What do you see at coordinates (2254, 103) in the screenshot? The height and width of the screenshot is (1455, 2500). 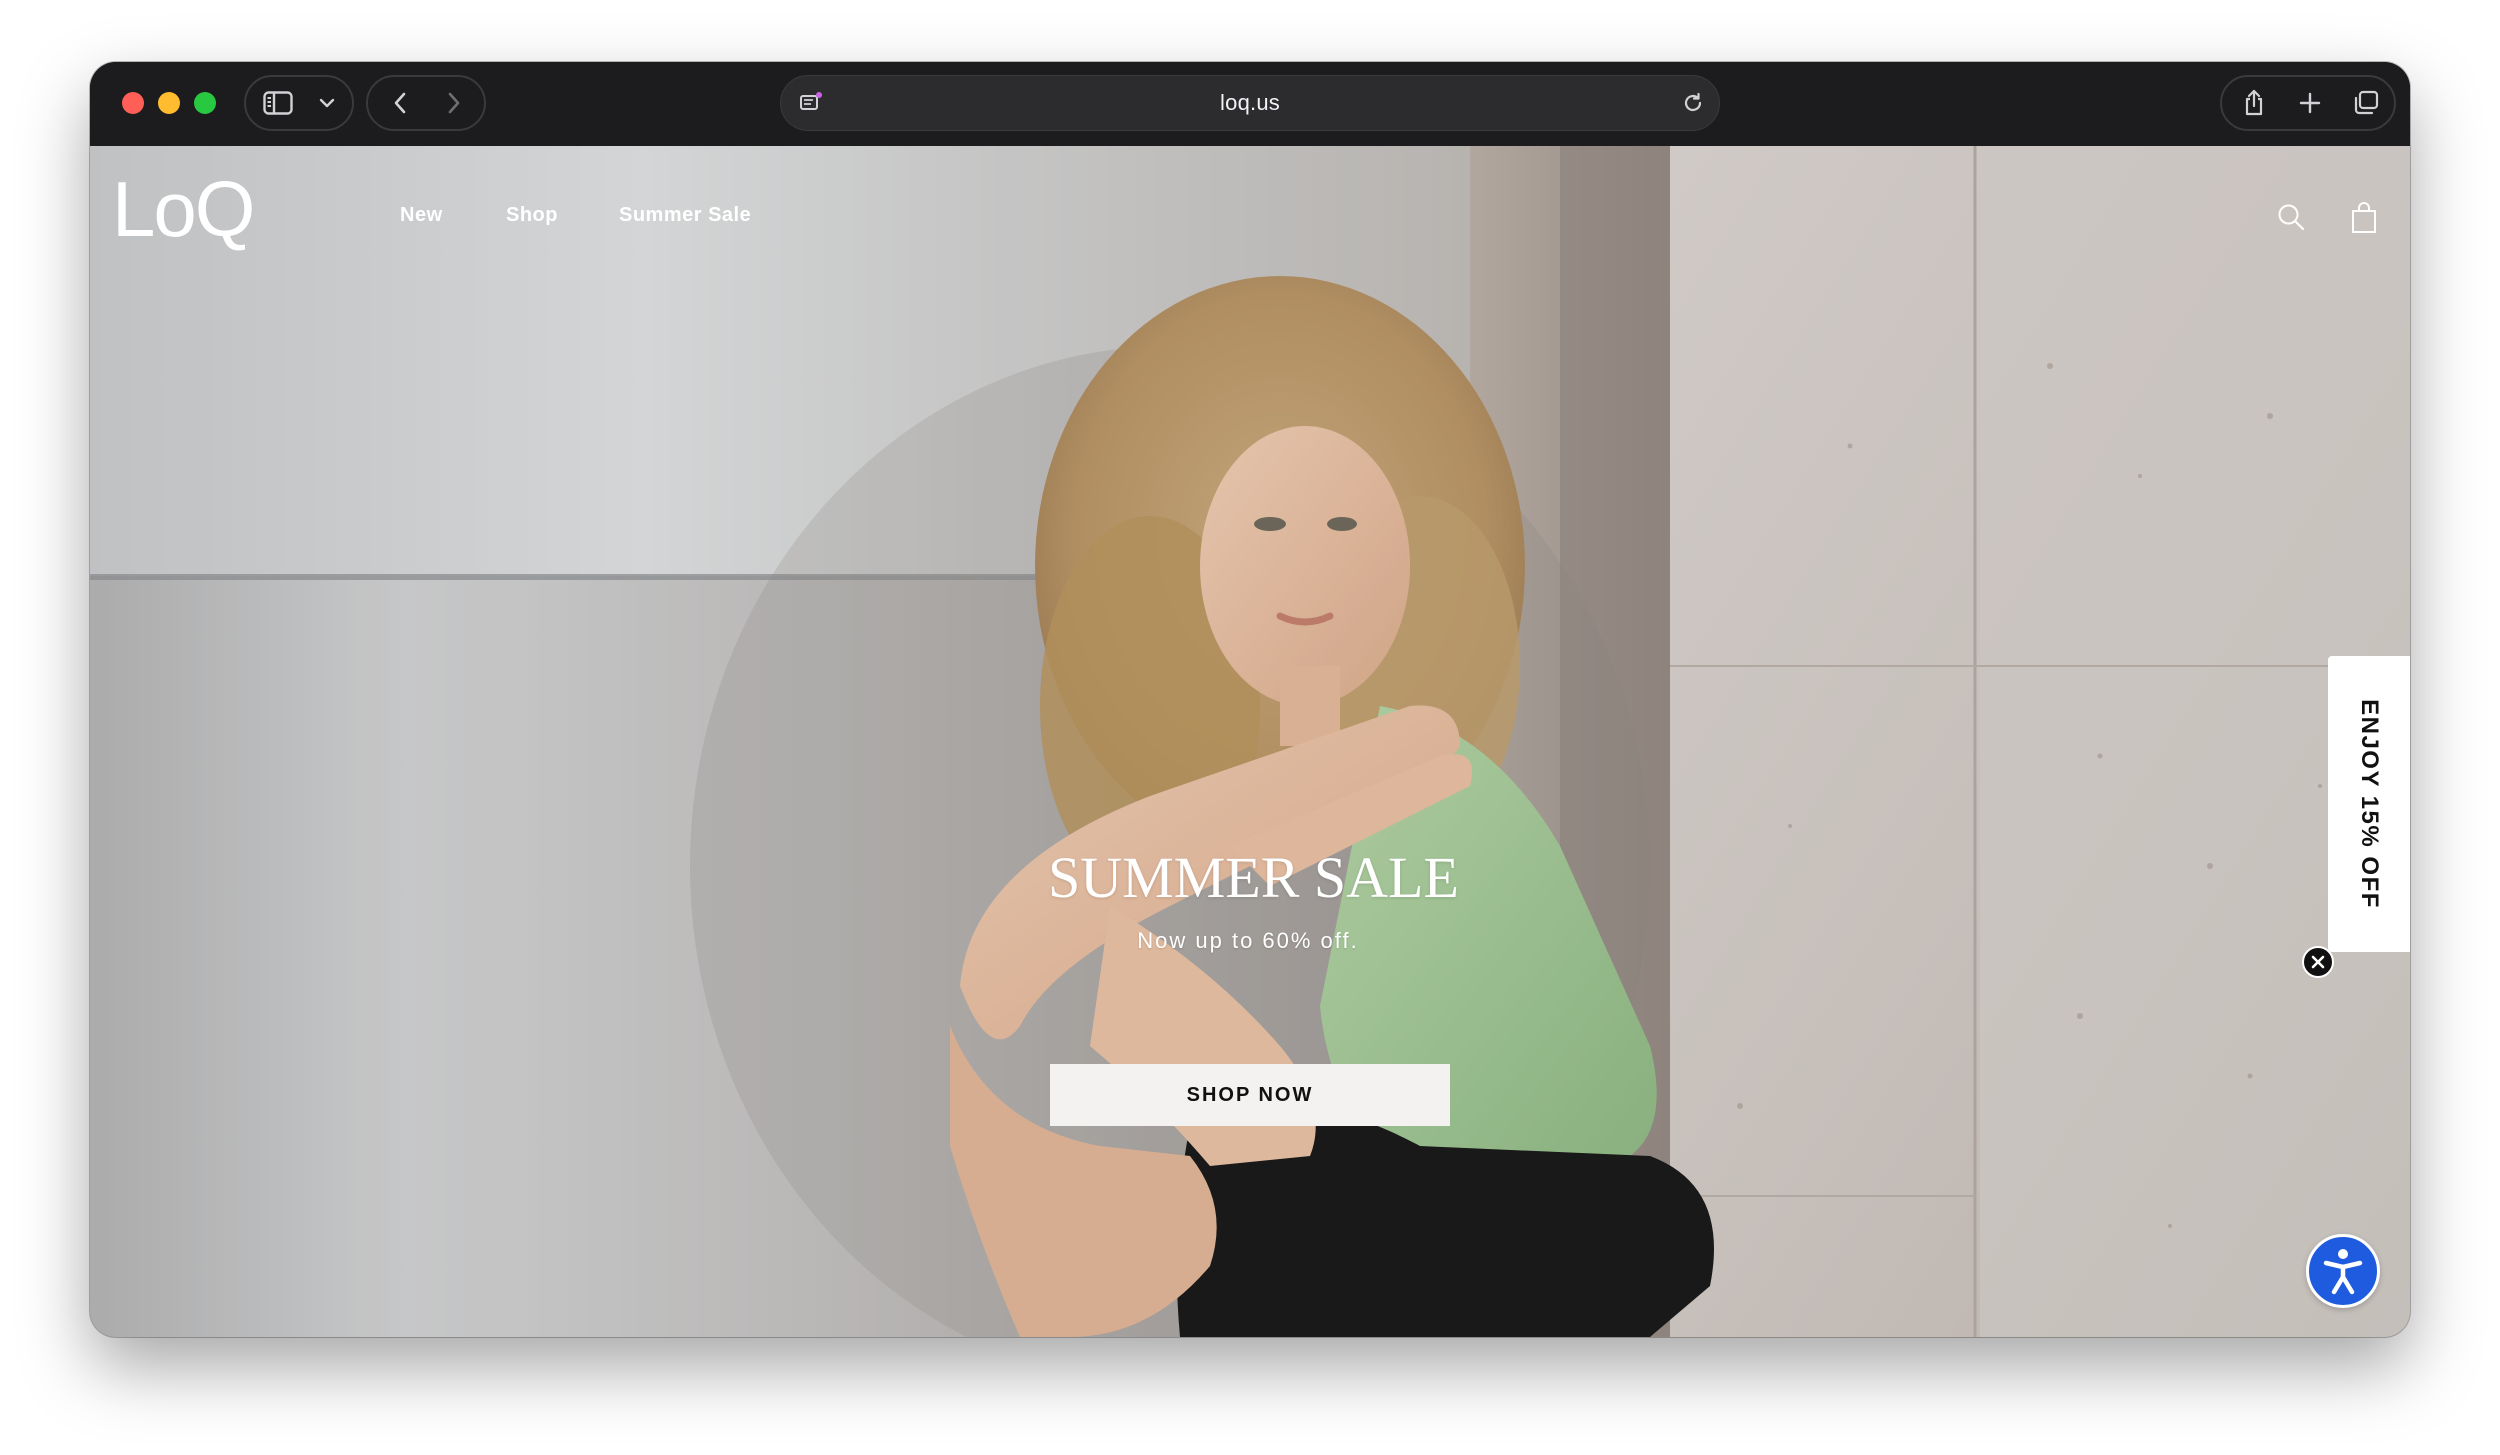 I see `share-icon` at bounding box center [2254, 103].